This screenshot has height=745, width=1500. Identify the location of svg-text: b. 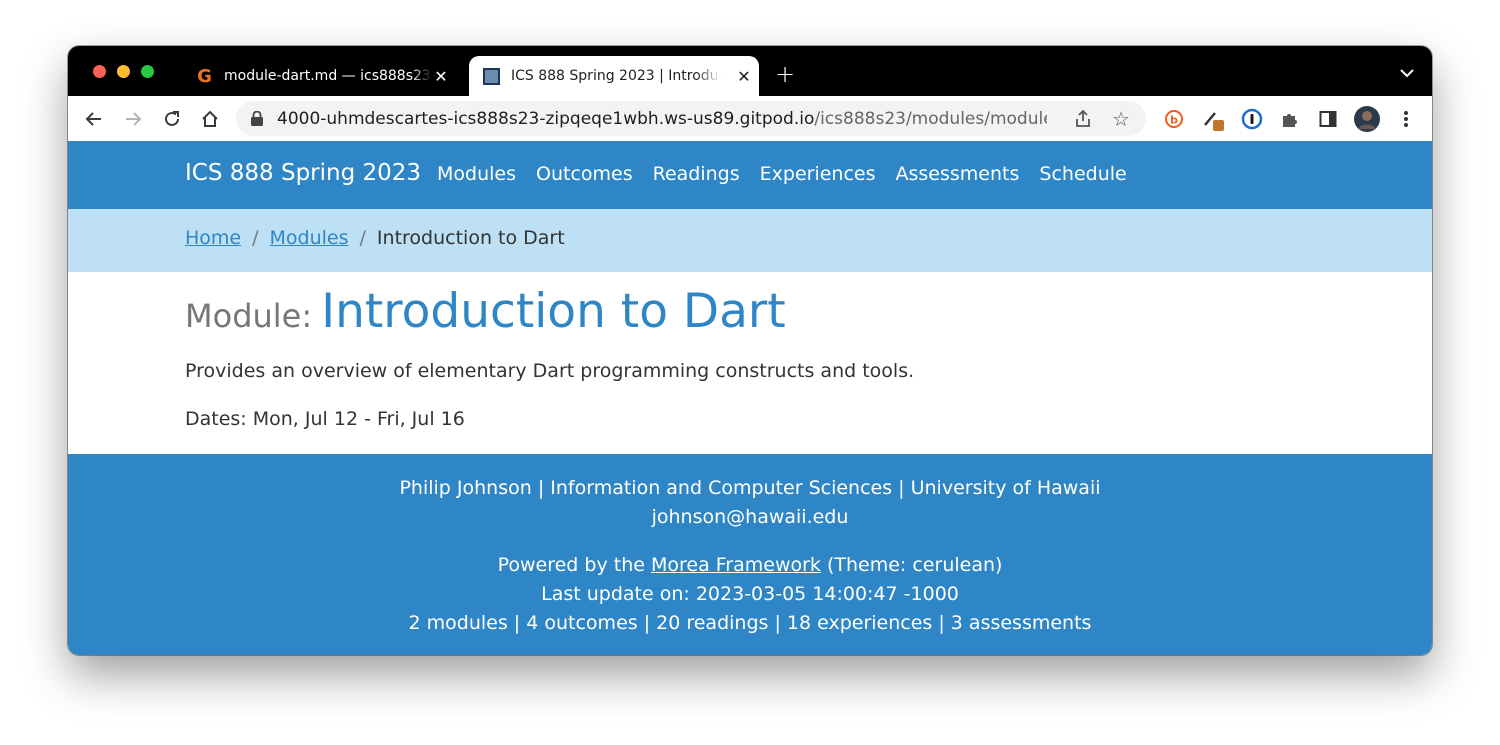
(1174, 120).